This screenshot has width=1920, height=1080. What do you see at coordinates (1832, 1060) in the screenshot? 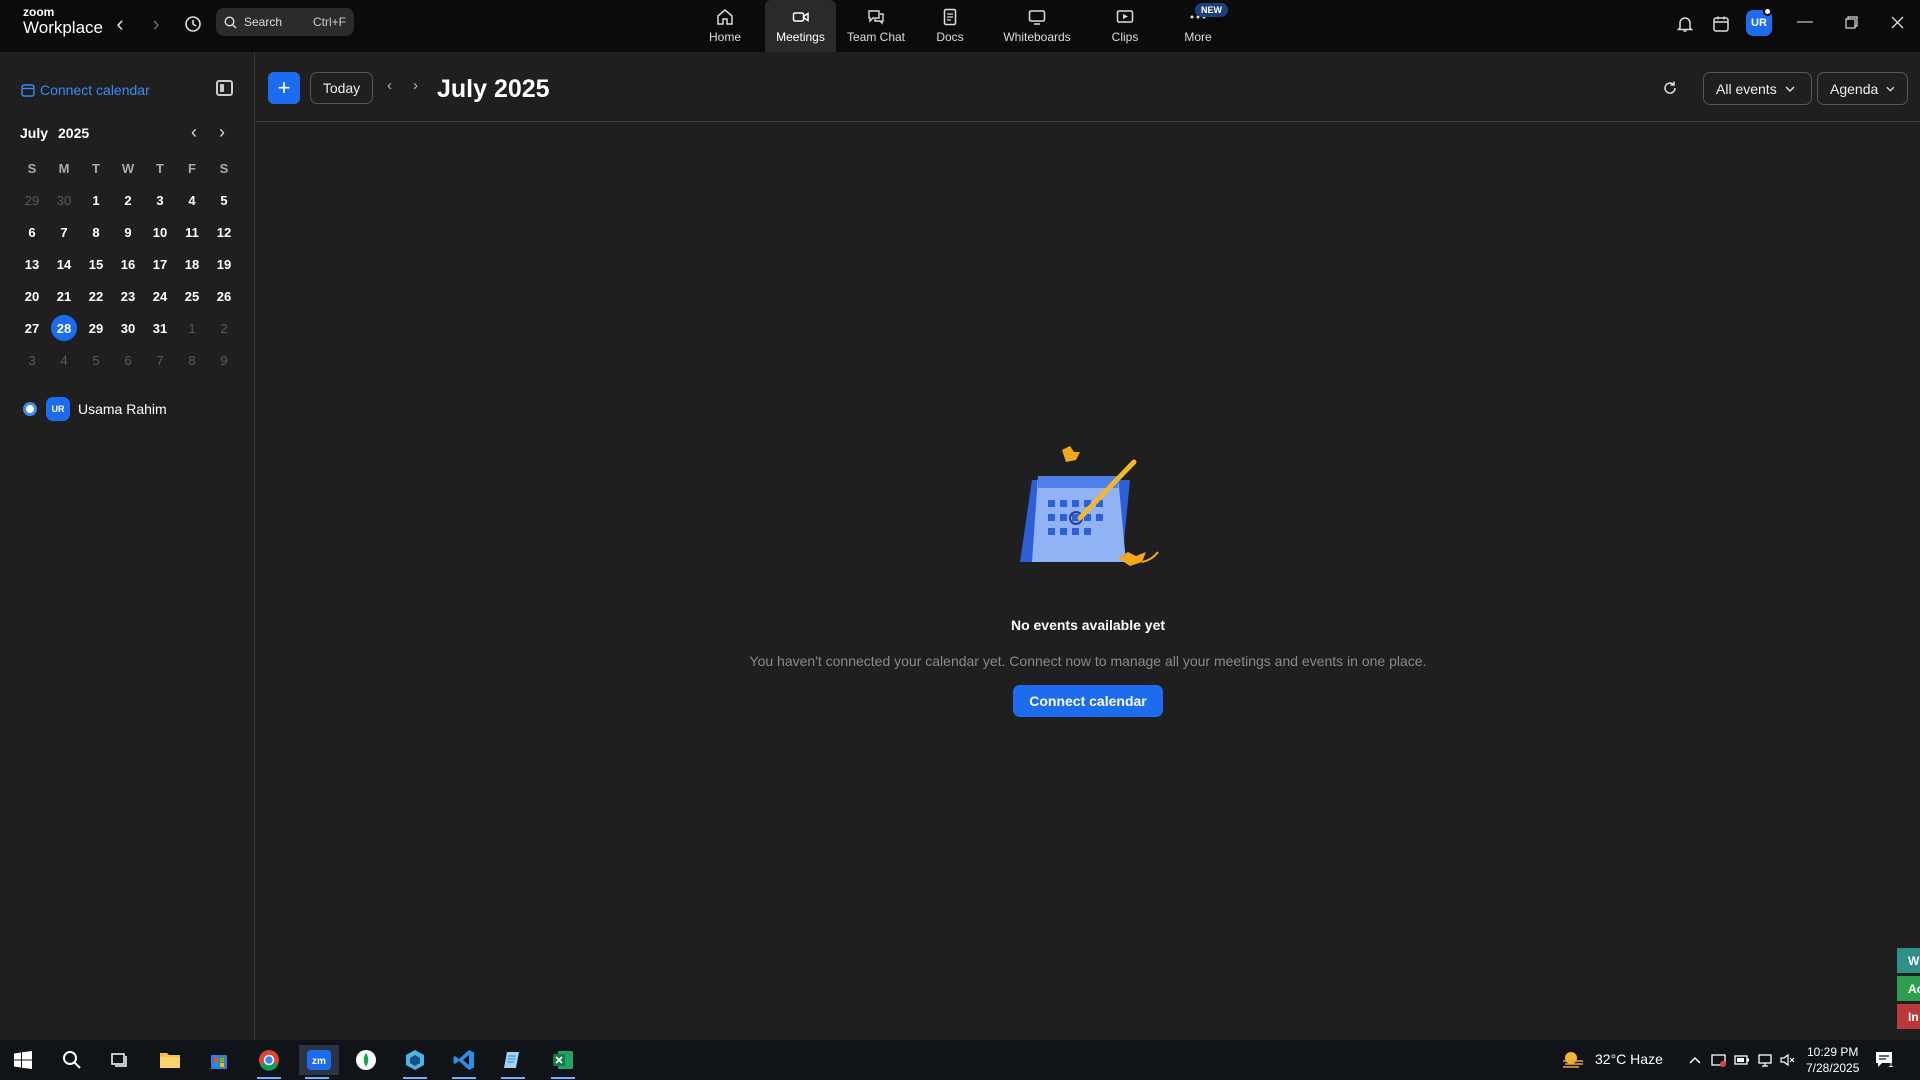
I see `taskbar-clock: 10:29 PM 7/28/2025` at bounding box center [1832, 1060].